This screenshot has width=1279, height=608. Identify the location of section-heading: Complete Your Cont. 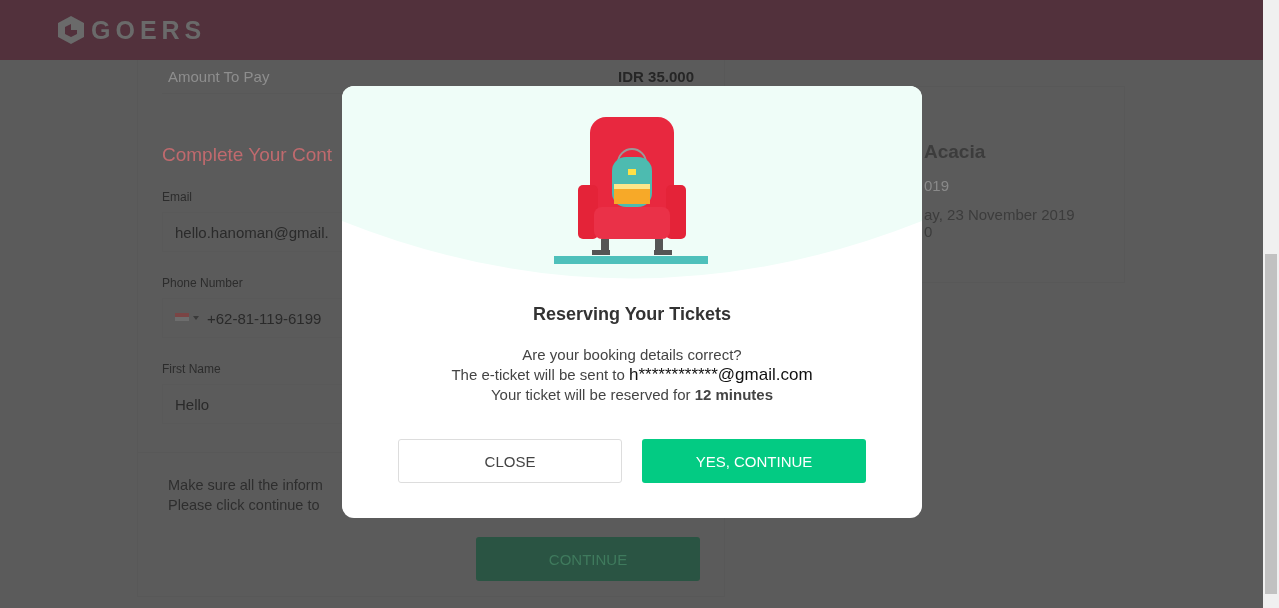
(247, 155).